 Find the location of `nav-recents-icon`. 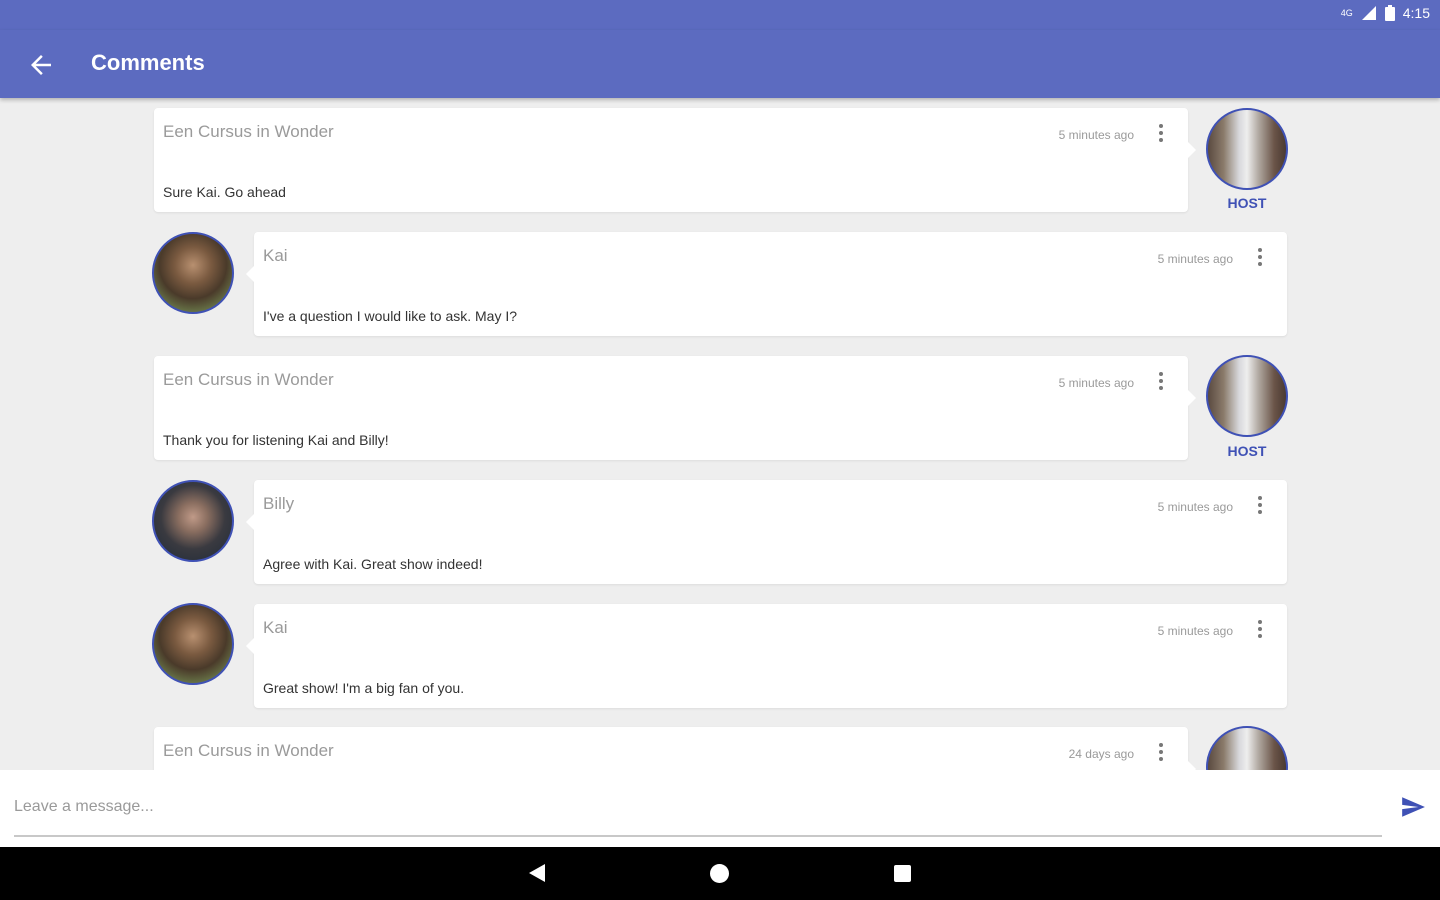

nav-recents-icon is located at coordinates (902, 873).